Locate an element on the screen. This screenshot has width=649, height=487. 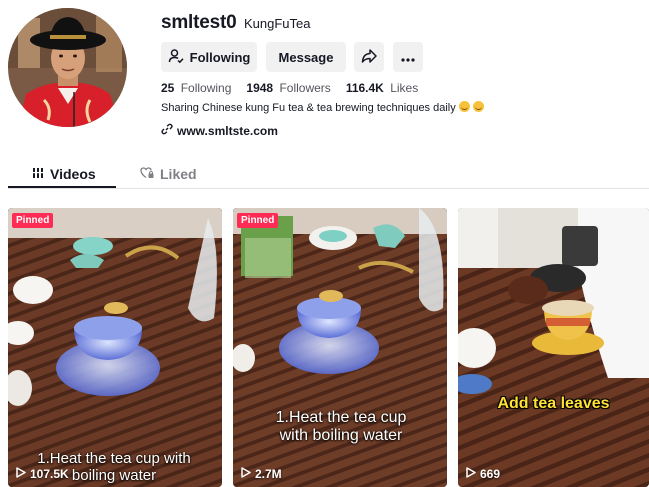
likes-count: 116.4K is located at coordinates (364, 88).